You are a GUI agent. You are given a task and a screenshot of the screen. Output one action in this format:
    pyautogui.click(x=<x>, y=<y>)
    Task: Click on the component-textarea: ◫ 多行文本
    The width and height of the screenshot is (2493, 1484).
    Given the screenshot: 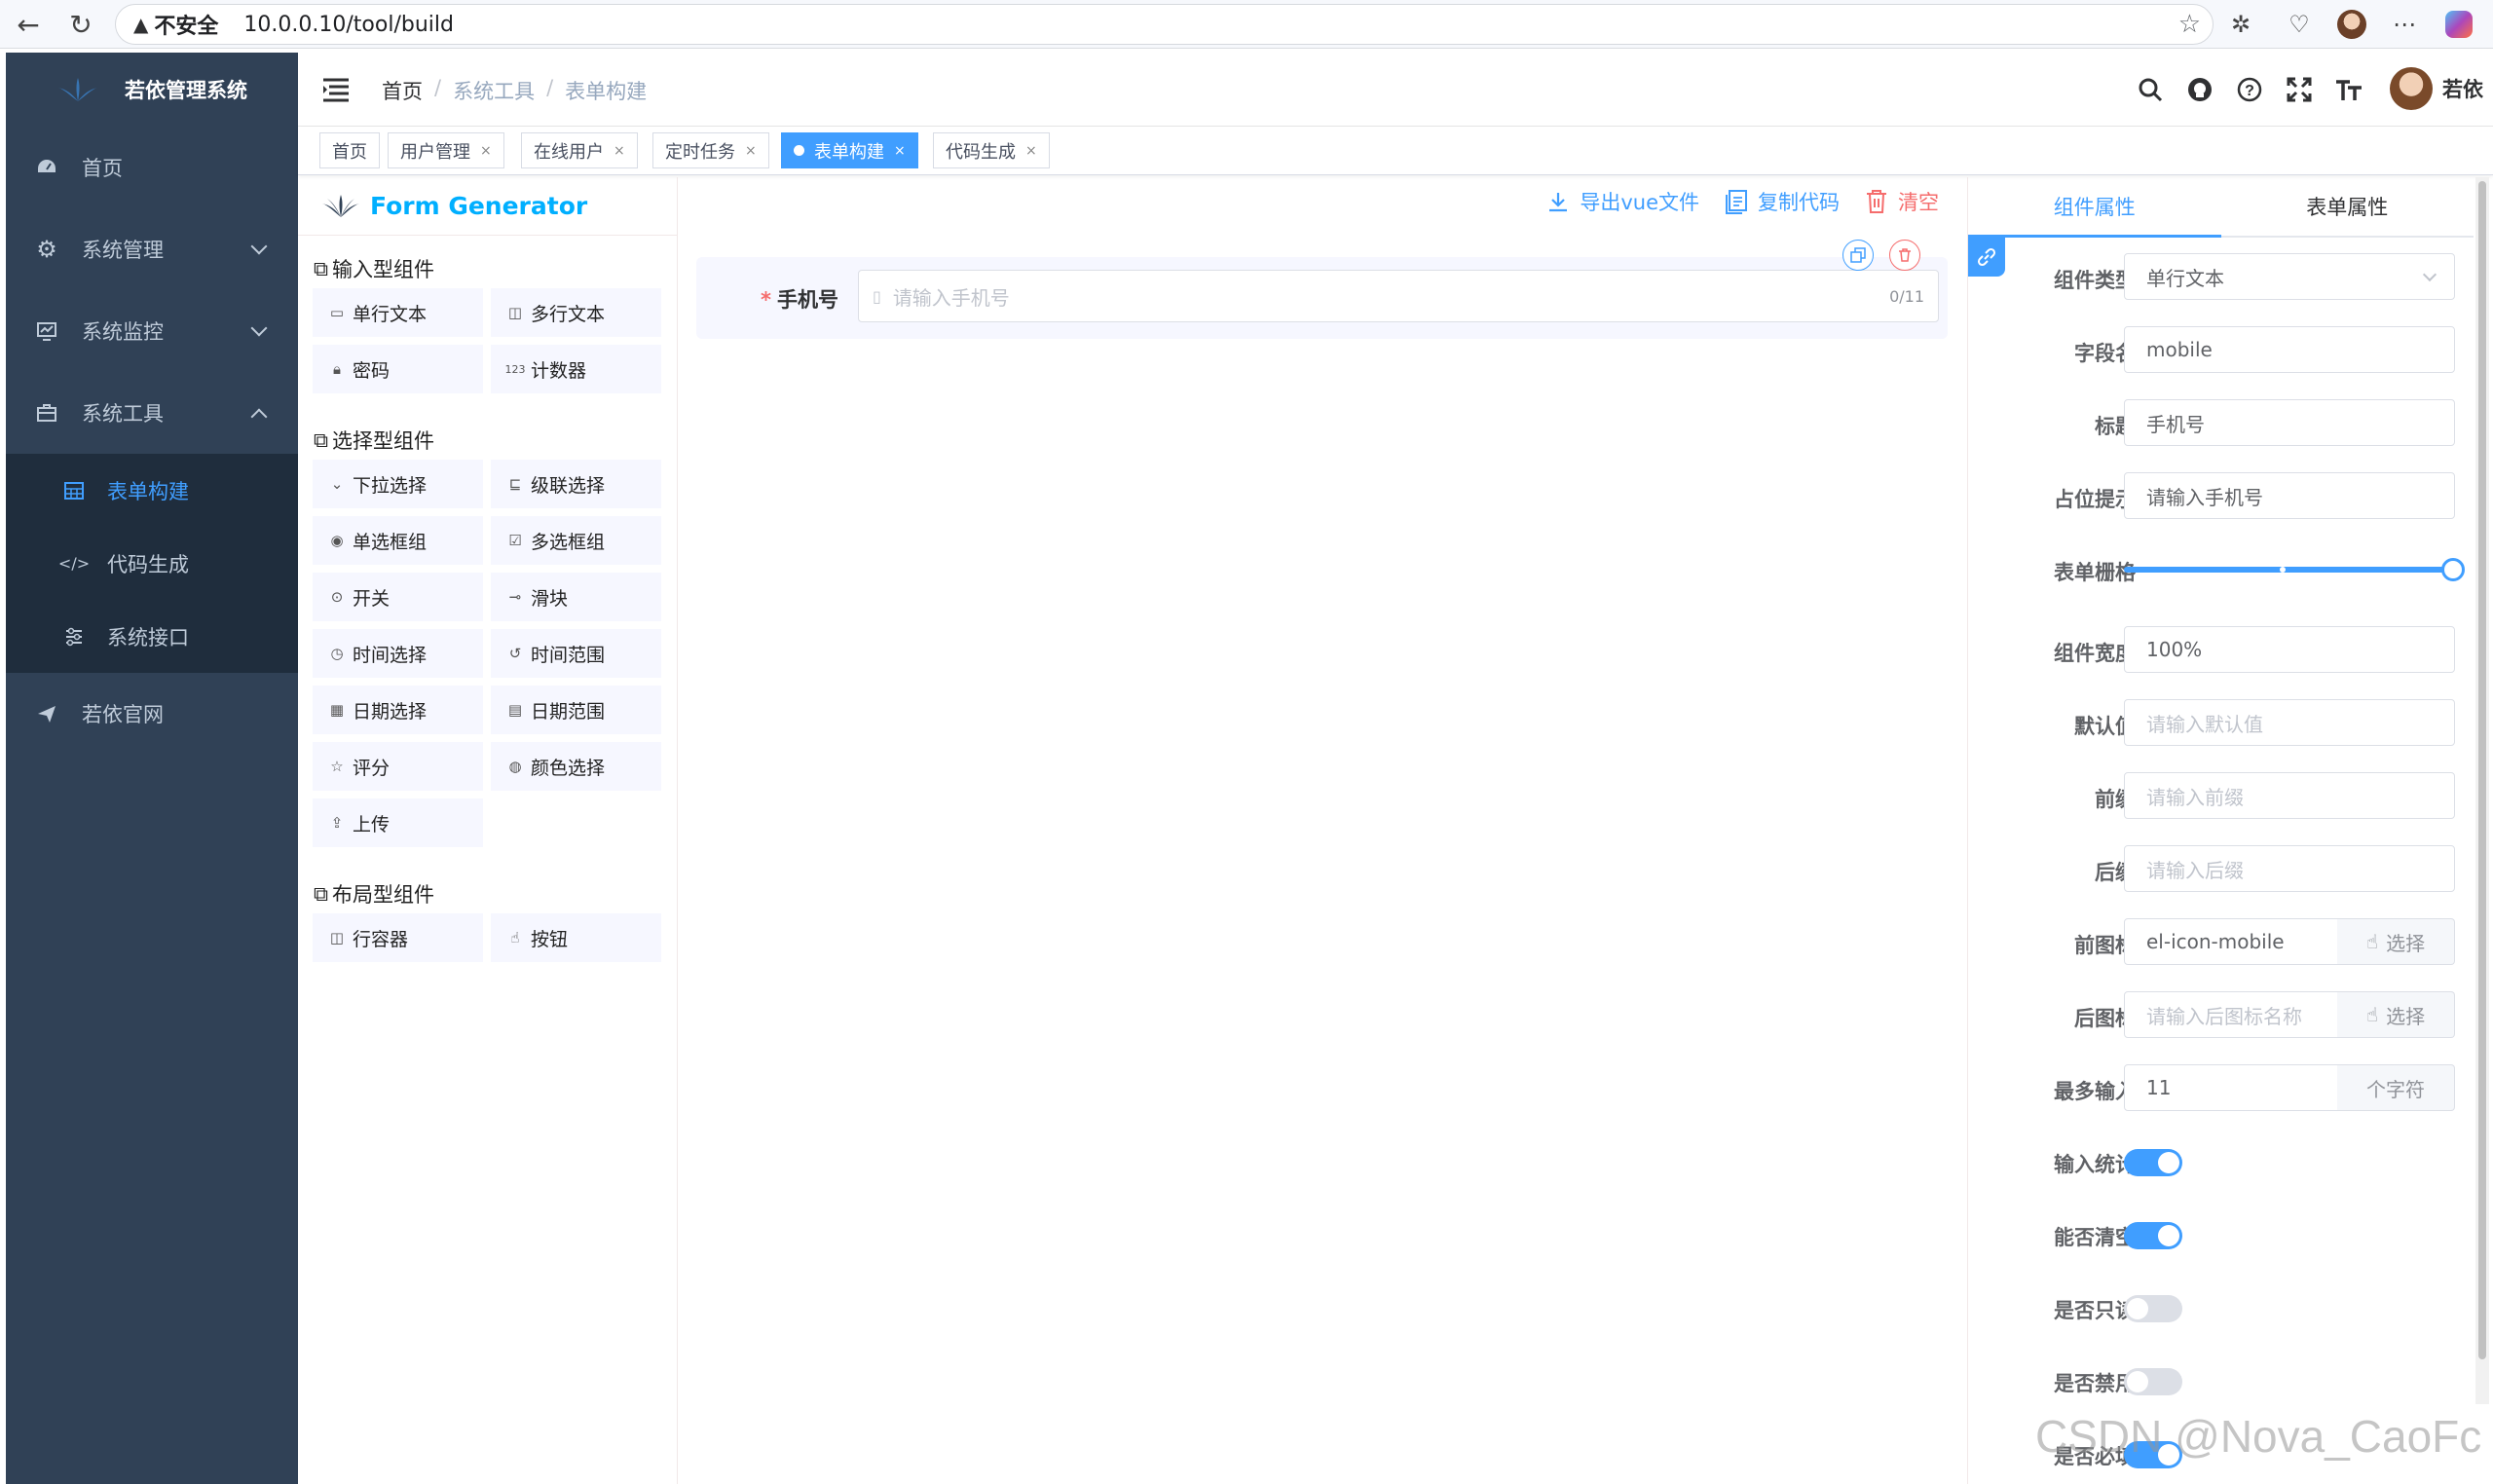 What is the action you would take?
    pyautogui.click(x=576, y=312)
    